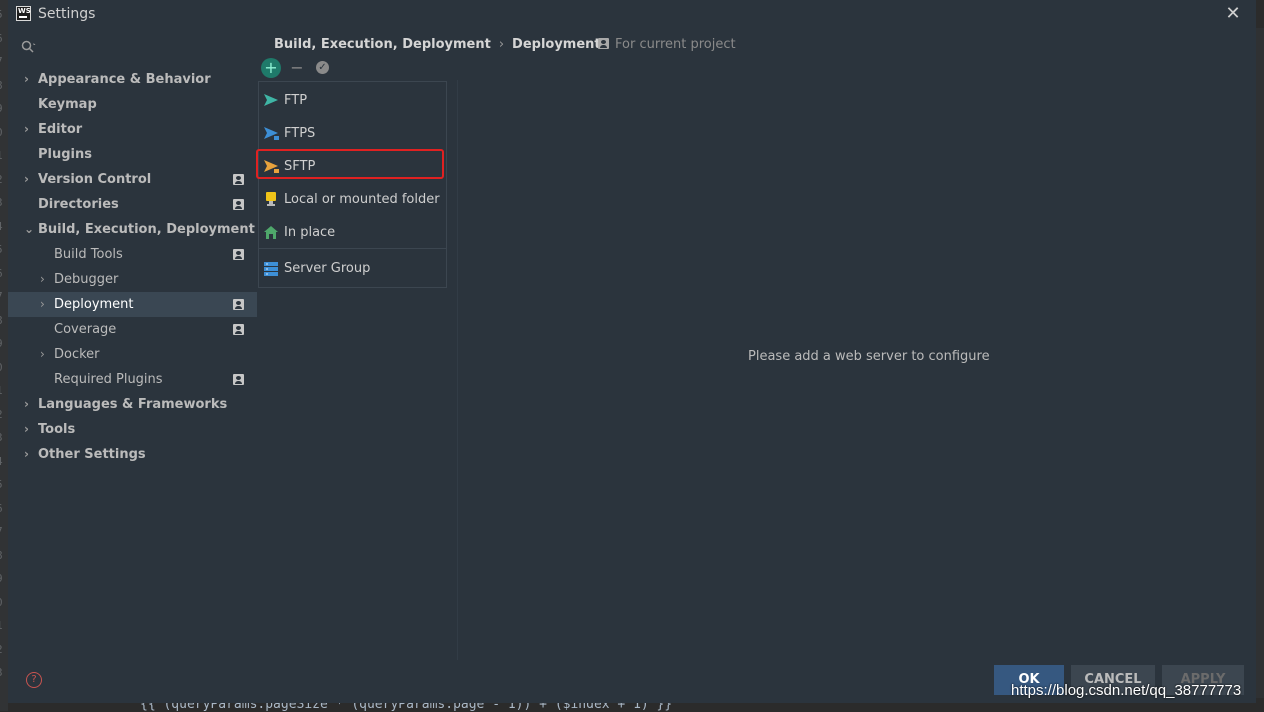  I want to click on tree-item-keymap: Keymap, so click(132, 104).